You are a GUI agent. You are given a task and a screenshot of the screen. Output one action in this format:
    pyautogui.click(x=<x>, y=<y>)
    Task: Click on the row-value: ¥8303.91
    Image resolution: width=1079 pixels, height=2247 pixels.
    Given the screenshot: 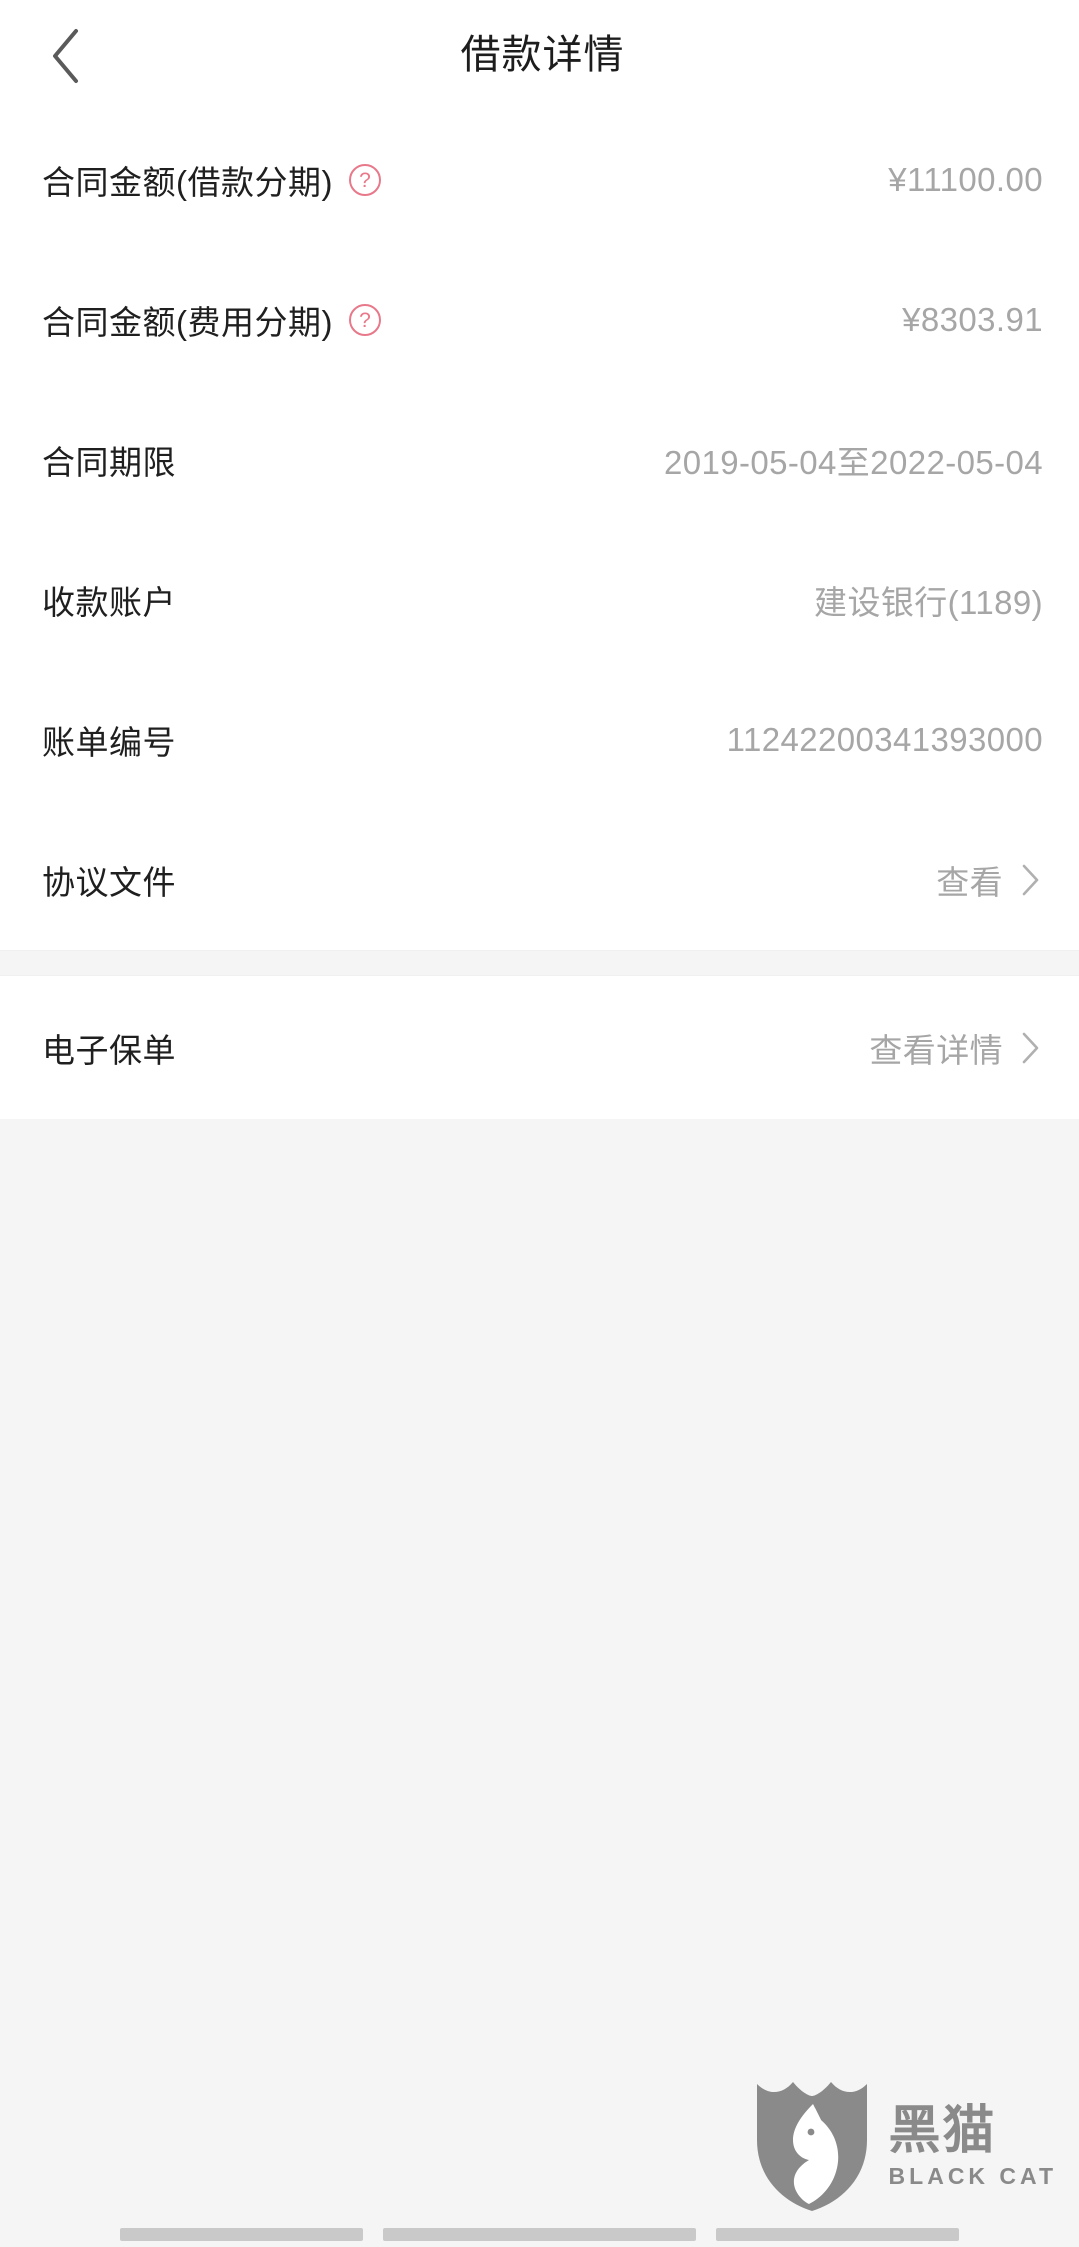 What is the action you would take?
    pyautogui.click(x=972, y=319)
    